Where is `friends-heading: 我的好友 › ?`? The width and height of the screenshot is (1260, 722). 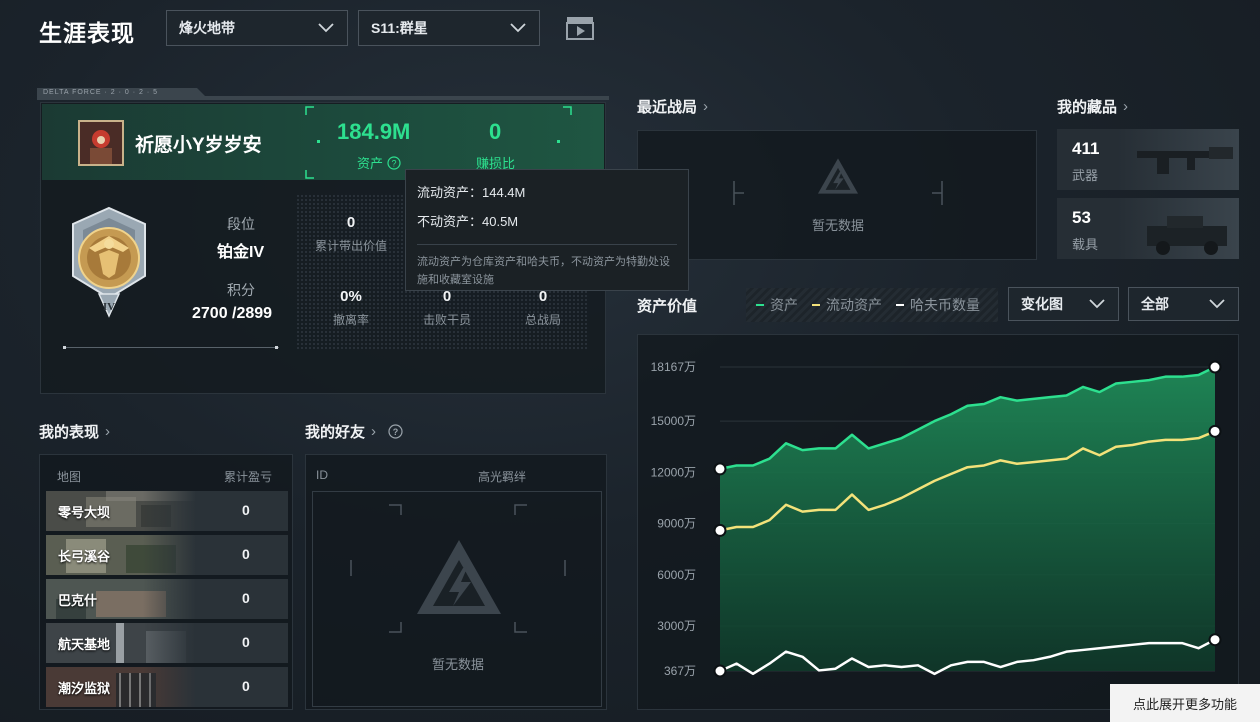
friends-heading: 我的好友 › ? is located at coordinates (354, 431).